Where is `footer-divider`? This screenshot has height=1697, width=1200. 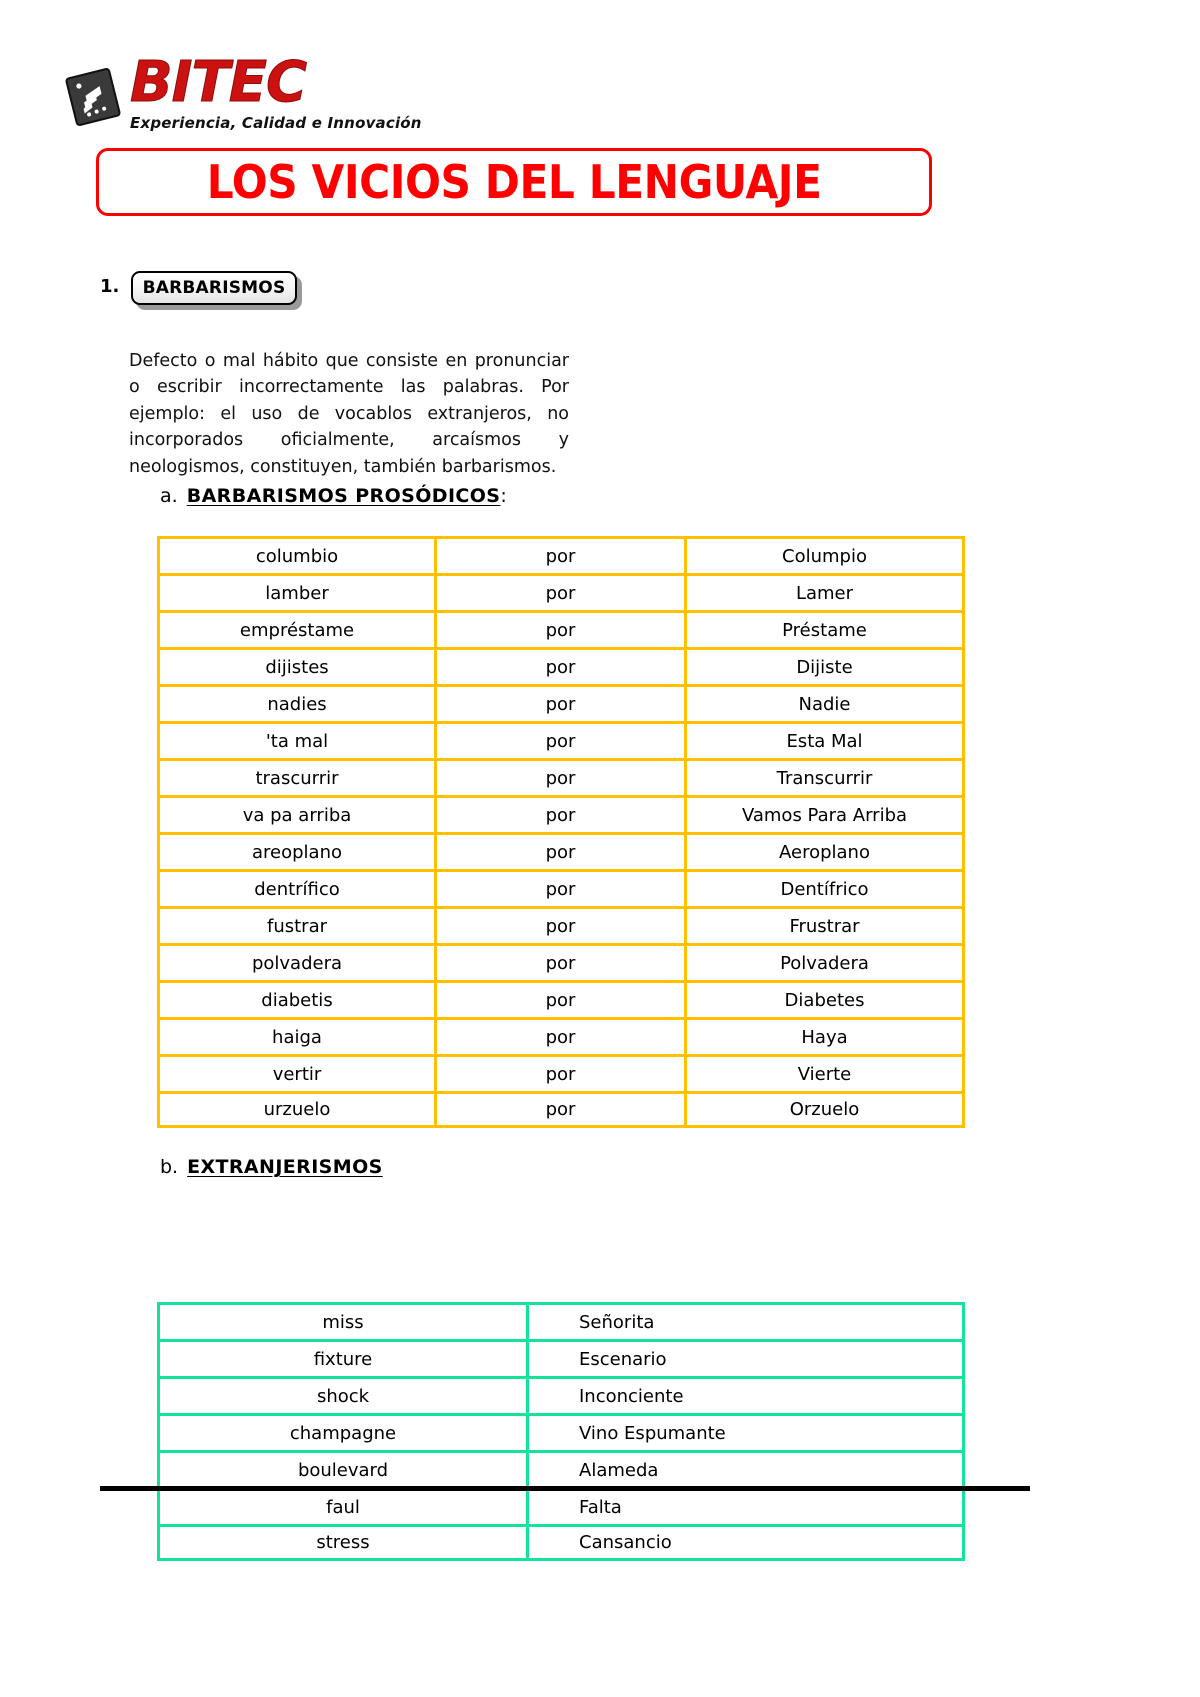
footer-divider is located at coordinates (565, 1488).